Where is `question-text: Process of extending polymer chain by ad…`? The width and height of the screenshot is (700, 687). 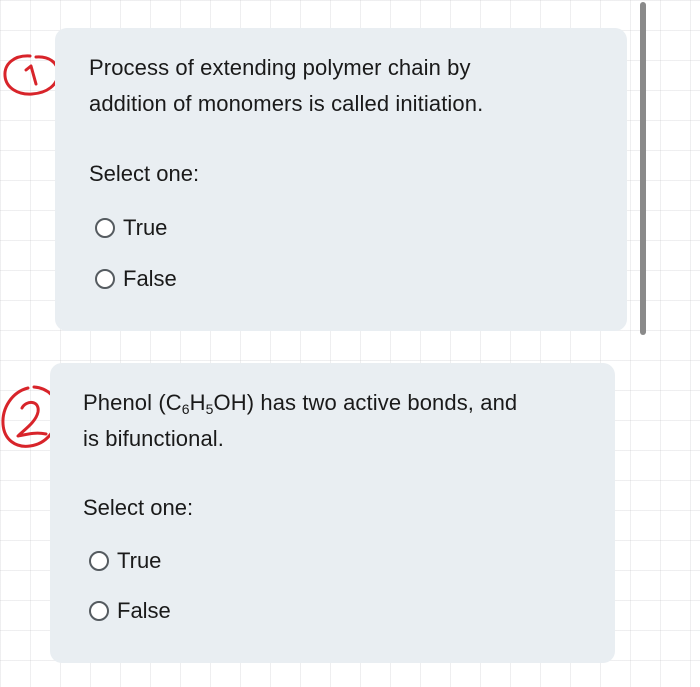
question-text: Process of extending polymer chain by ad… is located at coordinates (286, 86).